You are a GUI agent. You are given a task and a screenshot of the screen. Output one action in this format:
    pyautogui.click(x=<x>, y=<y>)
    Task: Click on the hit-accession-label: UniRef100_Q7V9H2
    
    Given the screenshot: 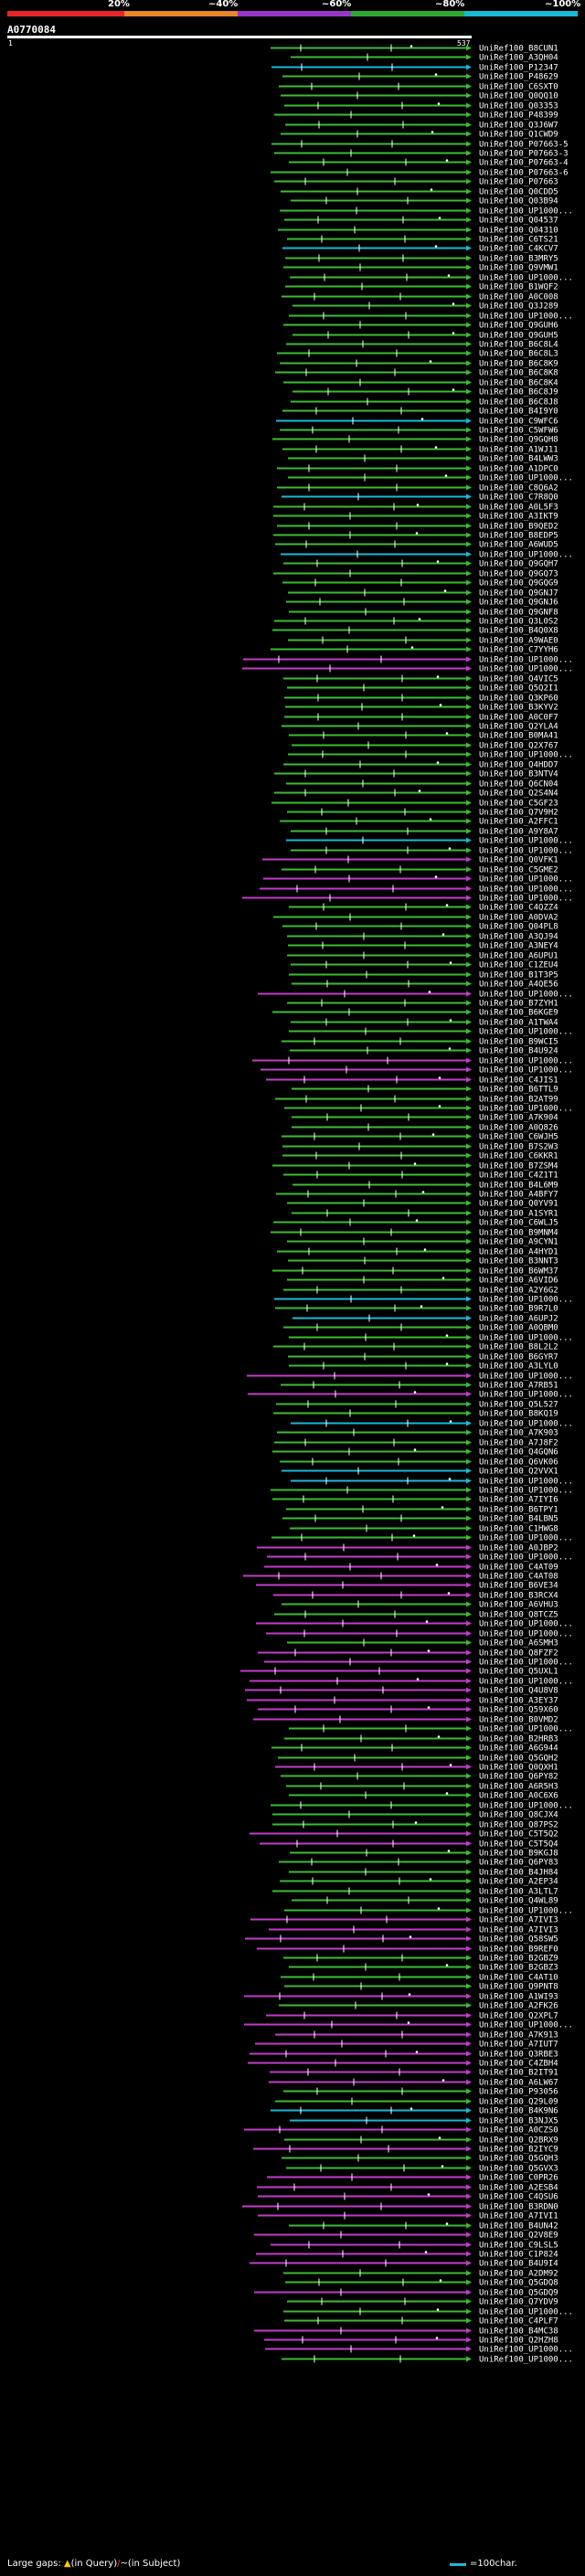 What is the action you would take?
    pyautogui.click(x=518, y=813)
    